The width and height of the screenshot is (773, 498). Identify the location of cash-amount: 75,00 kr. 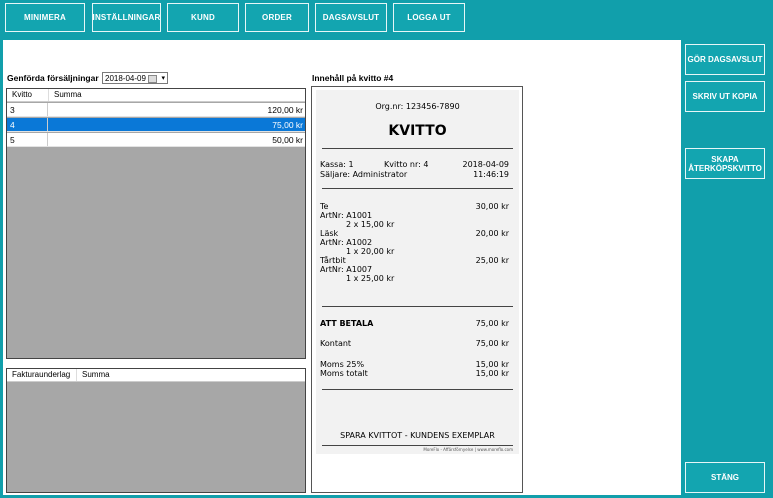
(492, 343).